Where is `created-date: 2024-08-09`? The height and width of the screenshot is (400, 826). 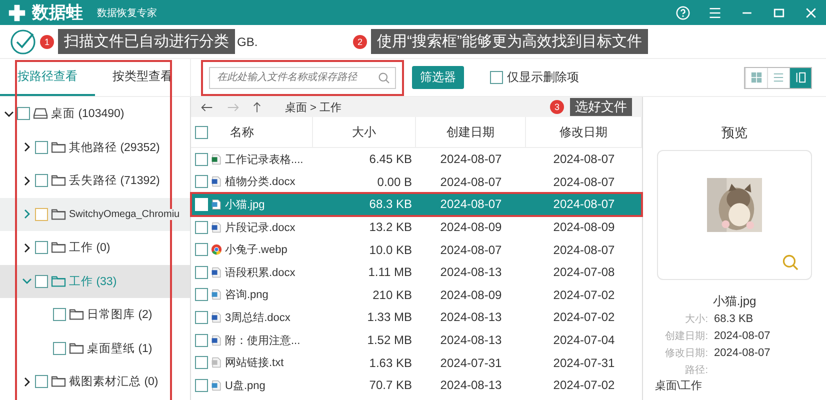
created-date: 2024-08-09 is located at coordinates (471, 295).